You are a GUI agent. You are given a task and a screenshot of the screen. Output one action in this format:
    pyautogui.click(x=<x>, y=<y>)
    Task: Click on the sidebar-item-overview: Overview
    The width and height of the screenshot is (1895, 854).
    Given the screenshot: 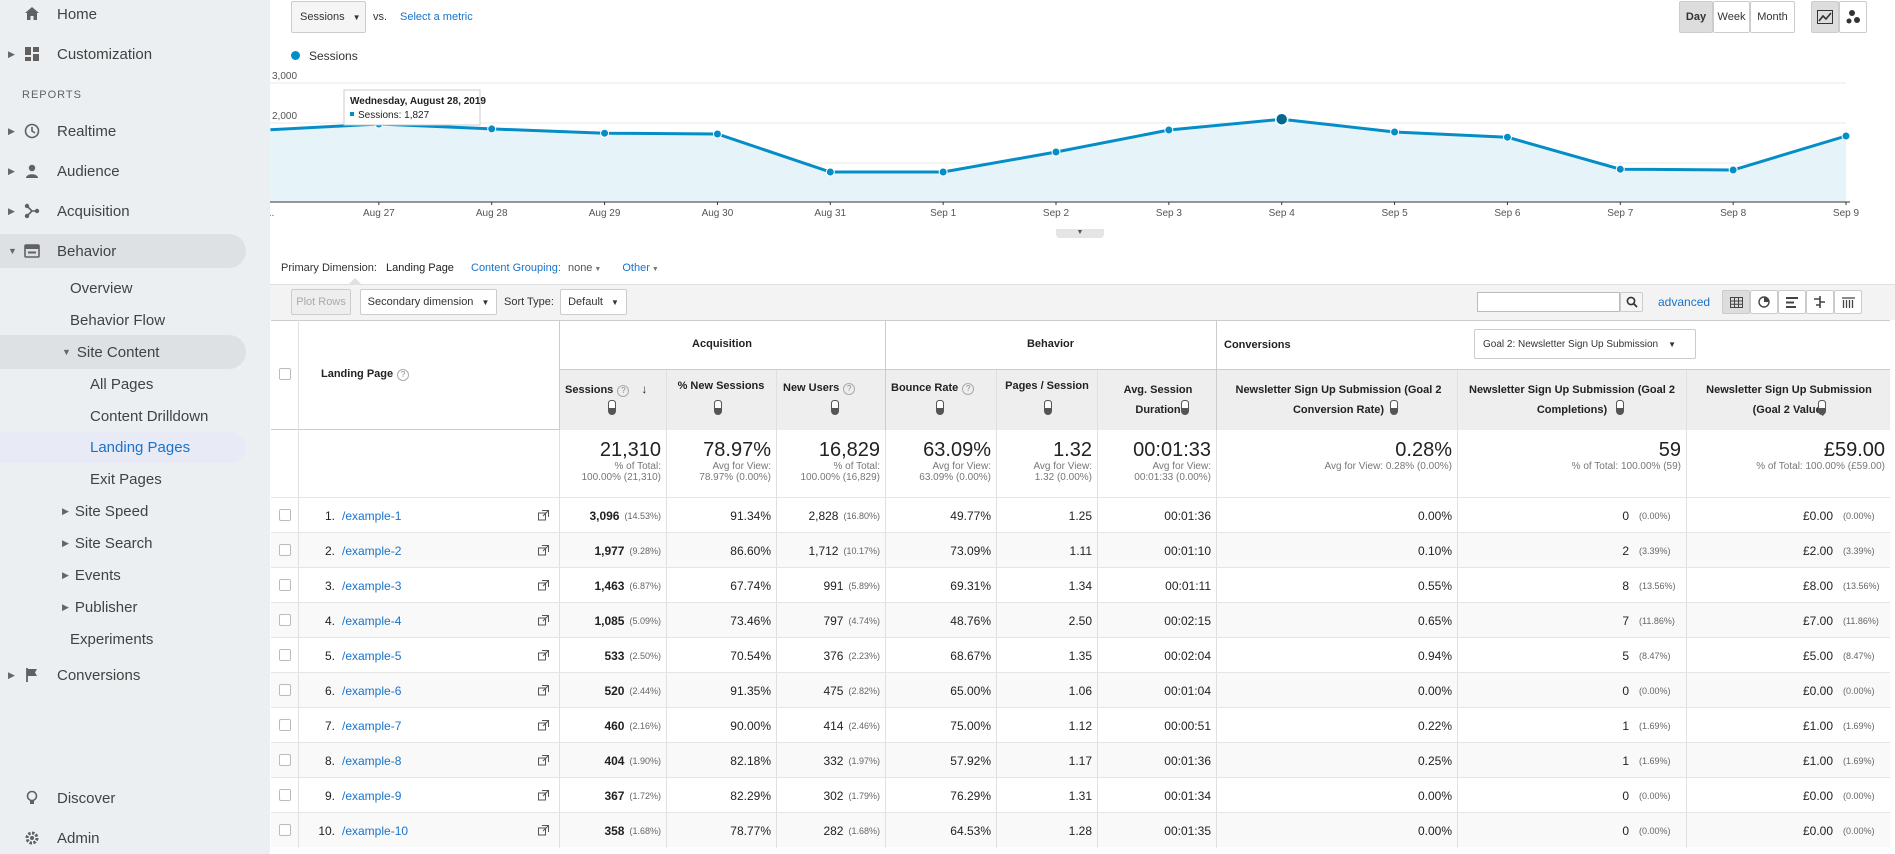 What is the action you would take?
    pyautogui.click(x=101, y=288)
    